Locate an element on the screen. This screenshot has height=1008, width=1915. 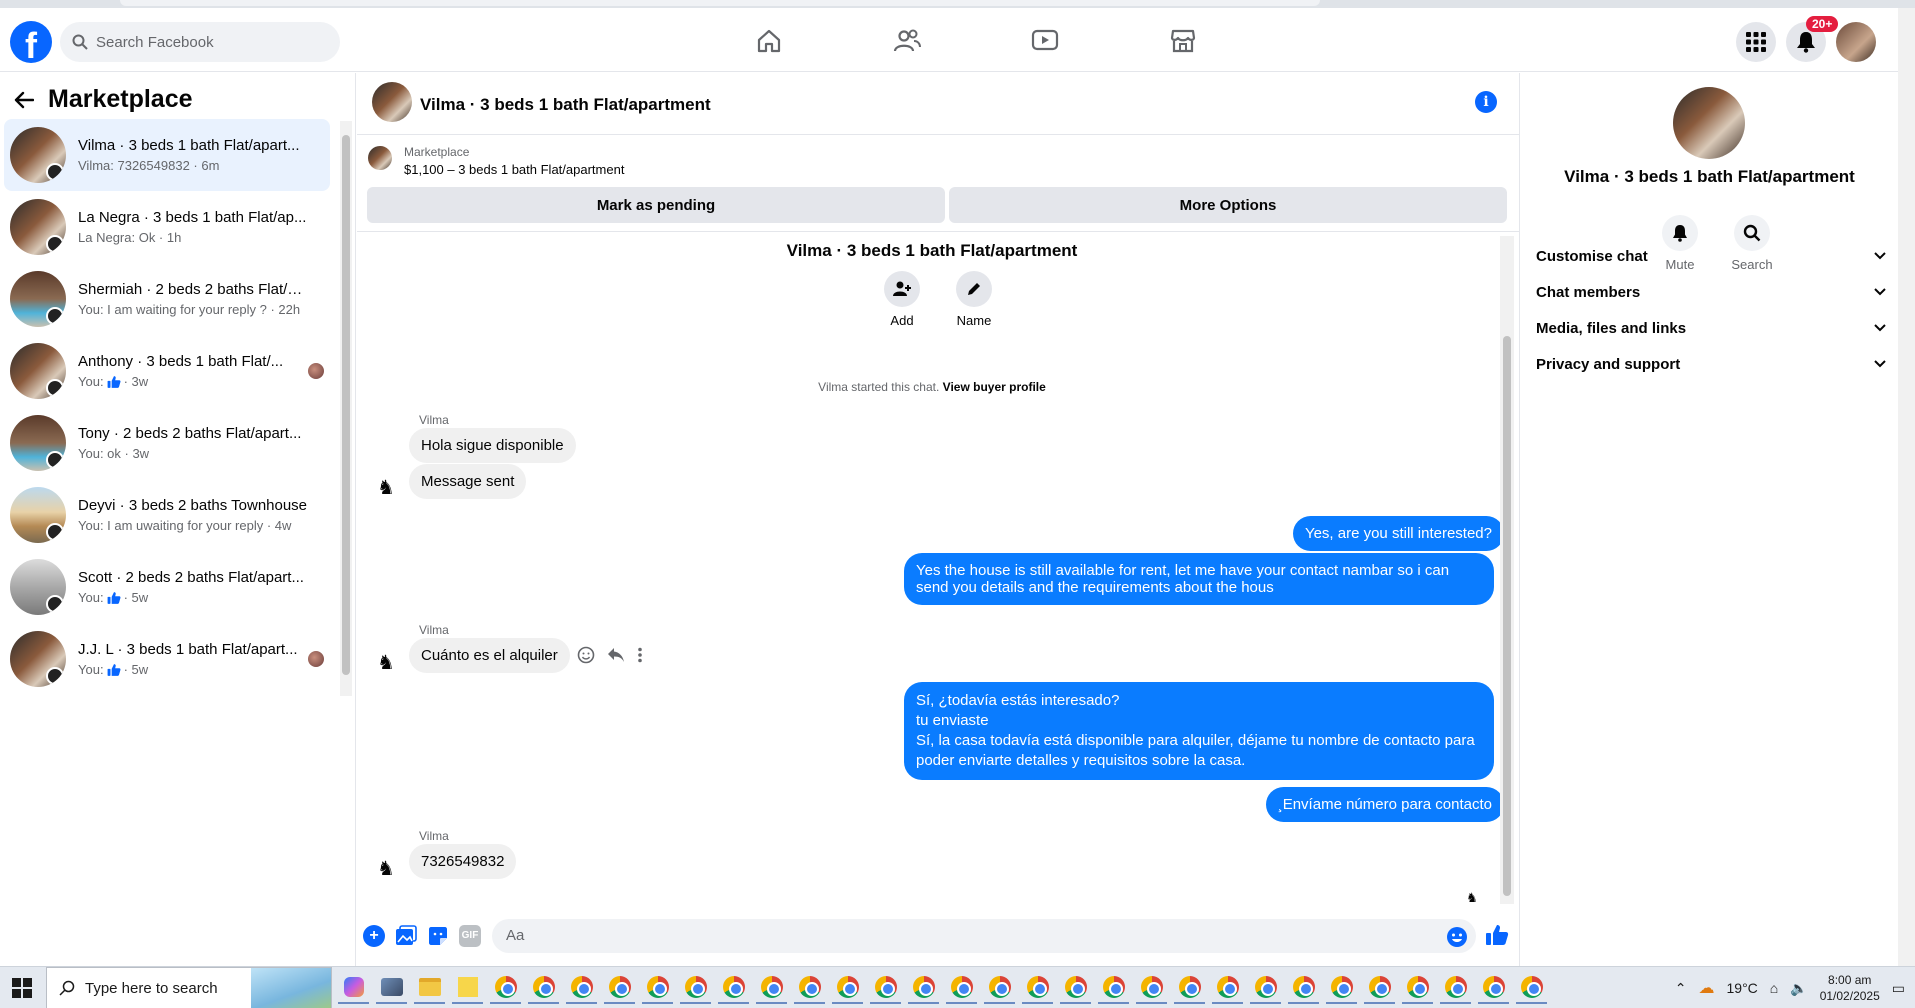
plus-icon: + is located at coordinates (374, 936).